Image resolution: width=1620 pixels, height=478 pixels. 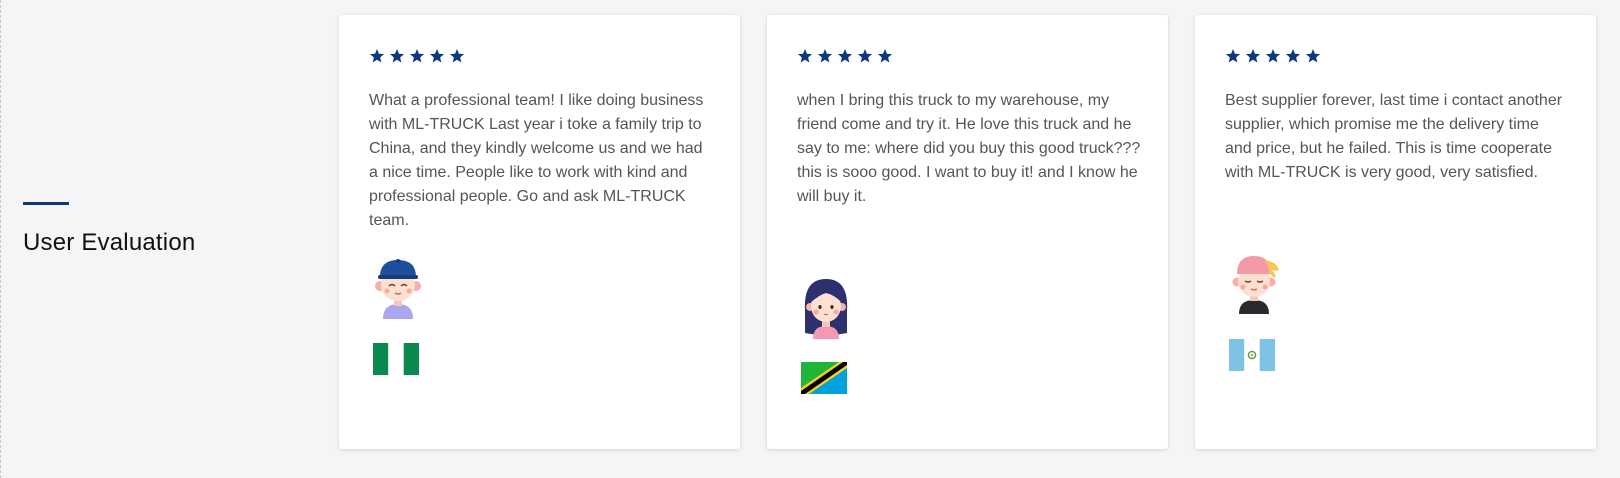 What do you see at coordinates (46, 203) in the screenshot?
I see `heading-accent-rule` at bounding box center [46, 203].